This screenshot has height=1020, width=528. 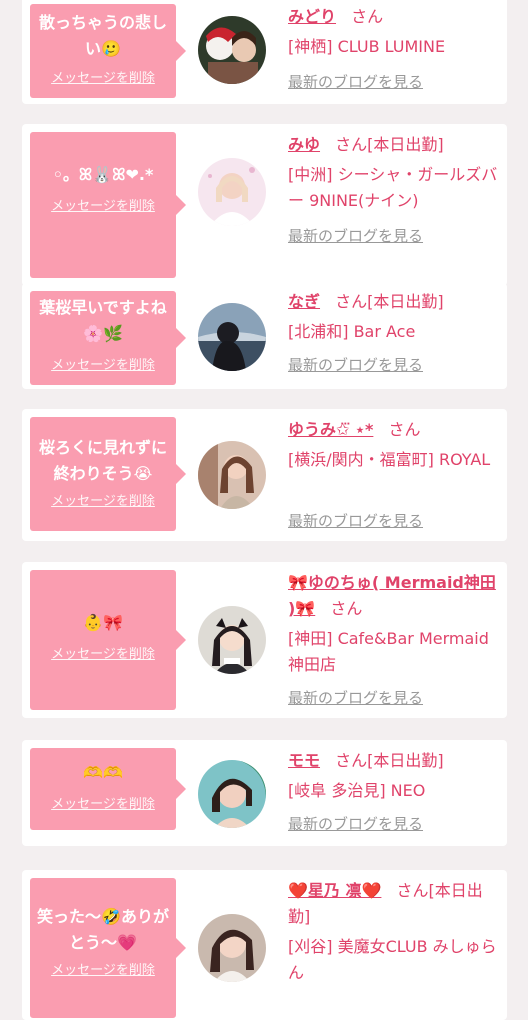 I want to click on girl-info: なぎ さん[本日出勤] [北浦和] Bar Ace, so click(x=395, y=317).